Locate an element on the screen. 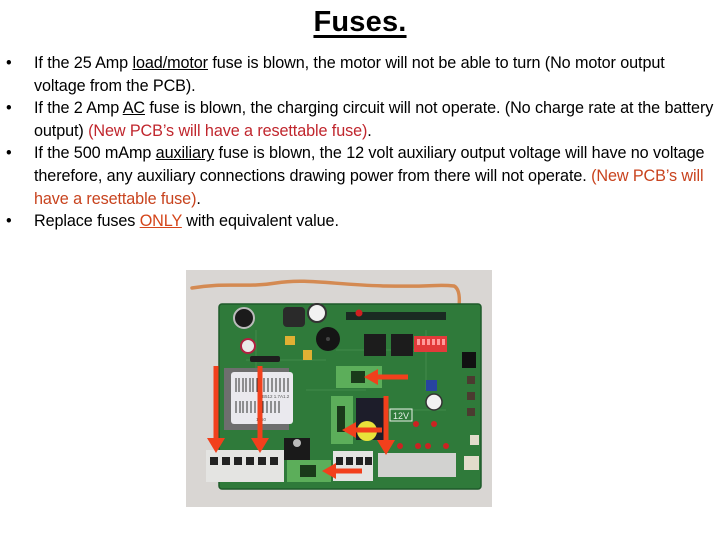 This screenshot has width=720, height=540. bullet-text: If the 2 Amp is located at coordinates (78, 108).